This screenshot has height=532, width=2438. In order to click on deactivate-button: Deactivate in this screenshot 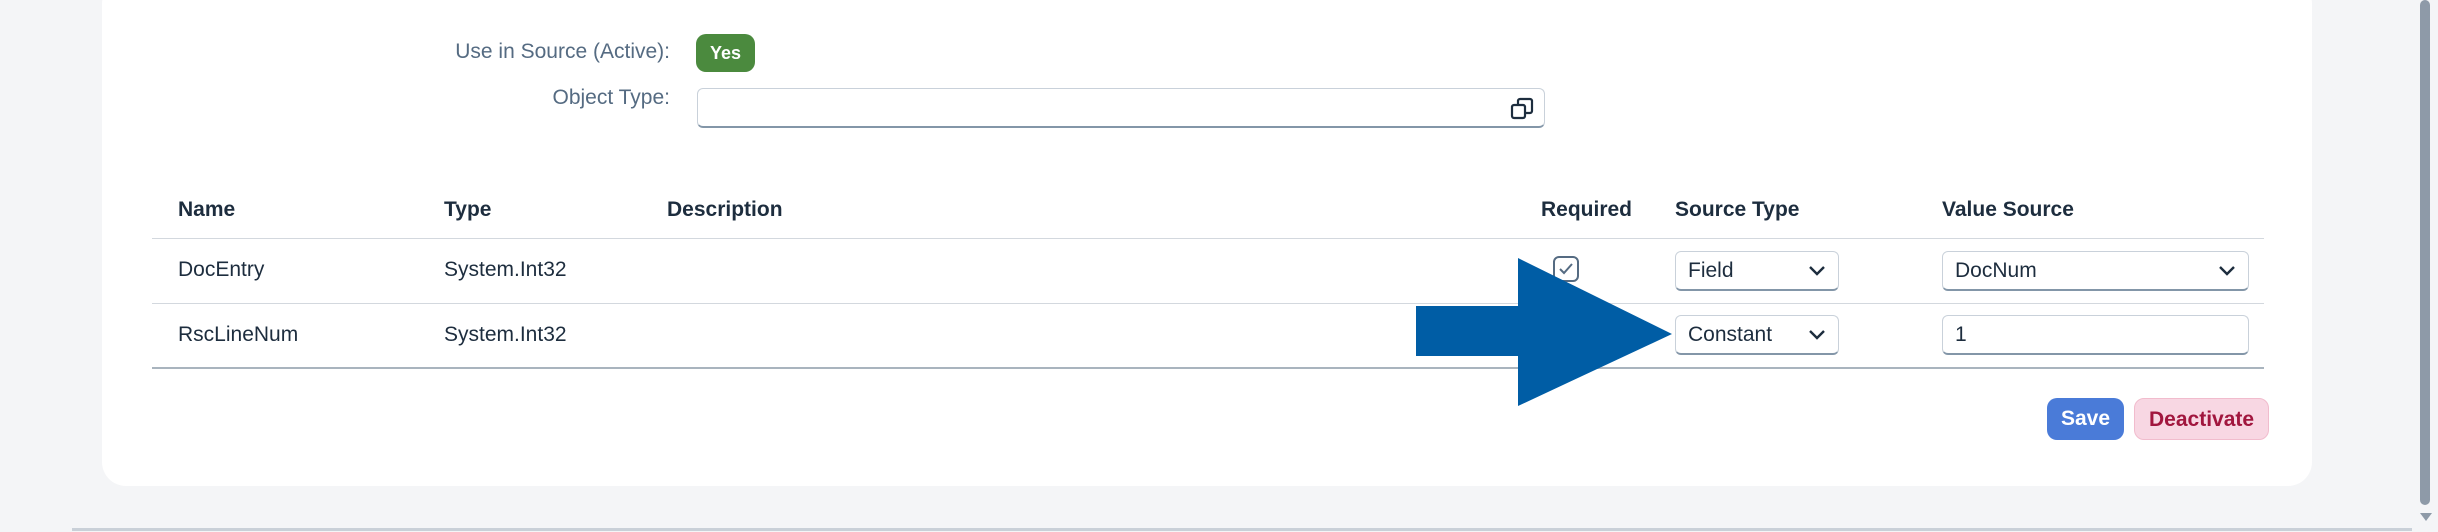, I will do `click(2202, 419)`.